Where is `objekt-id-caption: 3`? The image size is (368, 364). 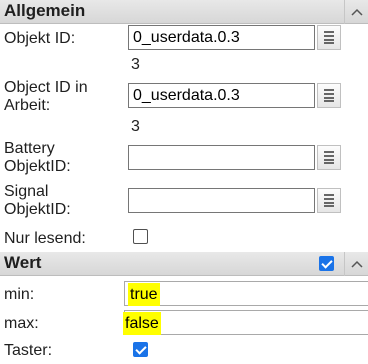
objekt-id-caption: 3 is located at coordinates (135, 64).